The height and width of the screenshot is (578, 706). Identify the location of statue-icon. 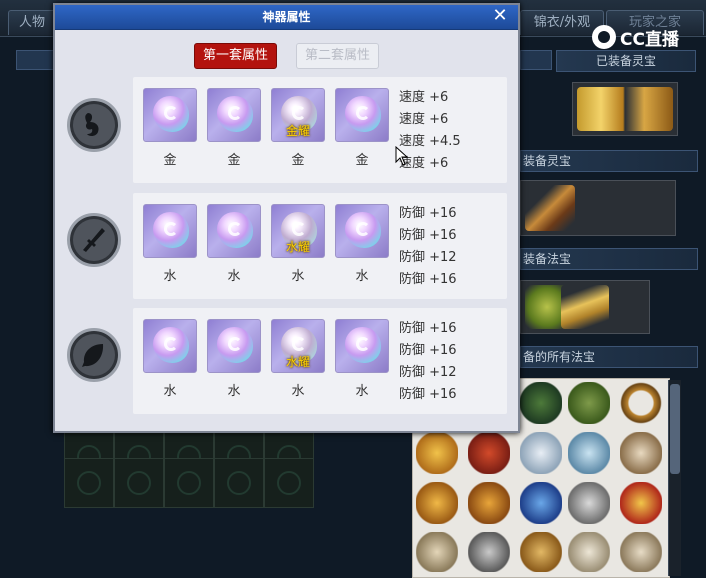
(641, 552).